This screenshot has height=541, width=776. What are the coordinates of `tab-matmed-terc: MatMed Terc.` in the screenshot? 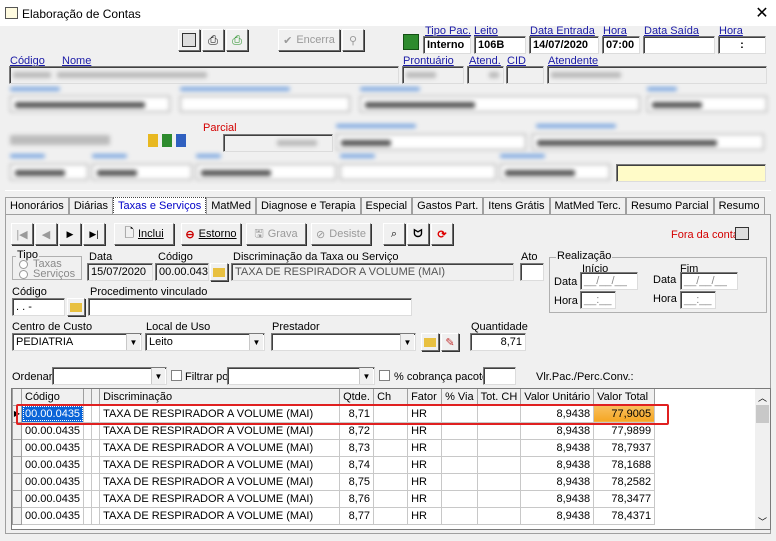 It's located at (587, 206).